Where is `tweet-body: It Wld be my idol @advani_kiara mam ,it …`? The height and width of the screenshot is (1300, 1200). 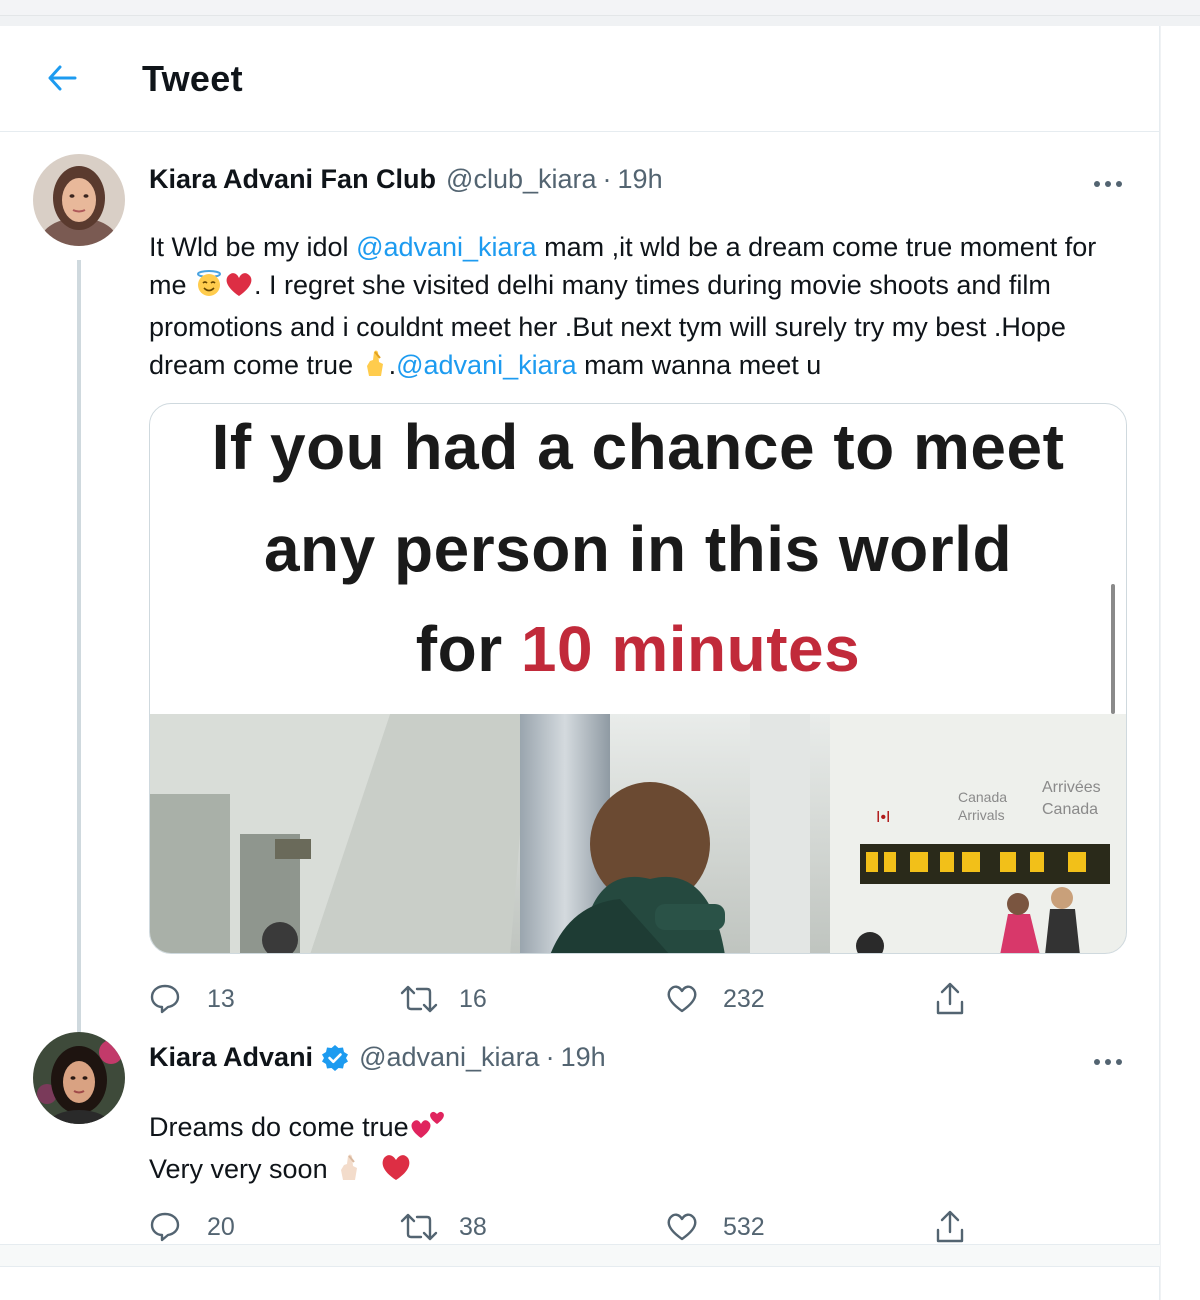
tweet-body: It Wld be my idol @advani_kiara mam ,it … is located at coordinates (644, 308).